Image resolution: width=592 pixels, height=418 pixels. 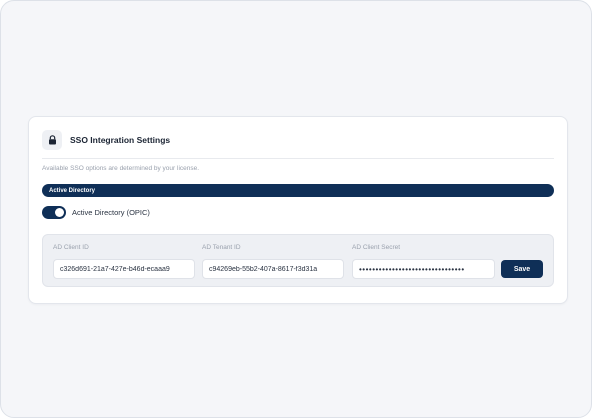 I want to click on card-header: SSO Integration Settings, so click(x=106, y=140).